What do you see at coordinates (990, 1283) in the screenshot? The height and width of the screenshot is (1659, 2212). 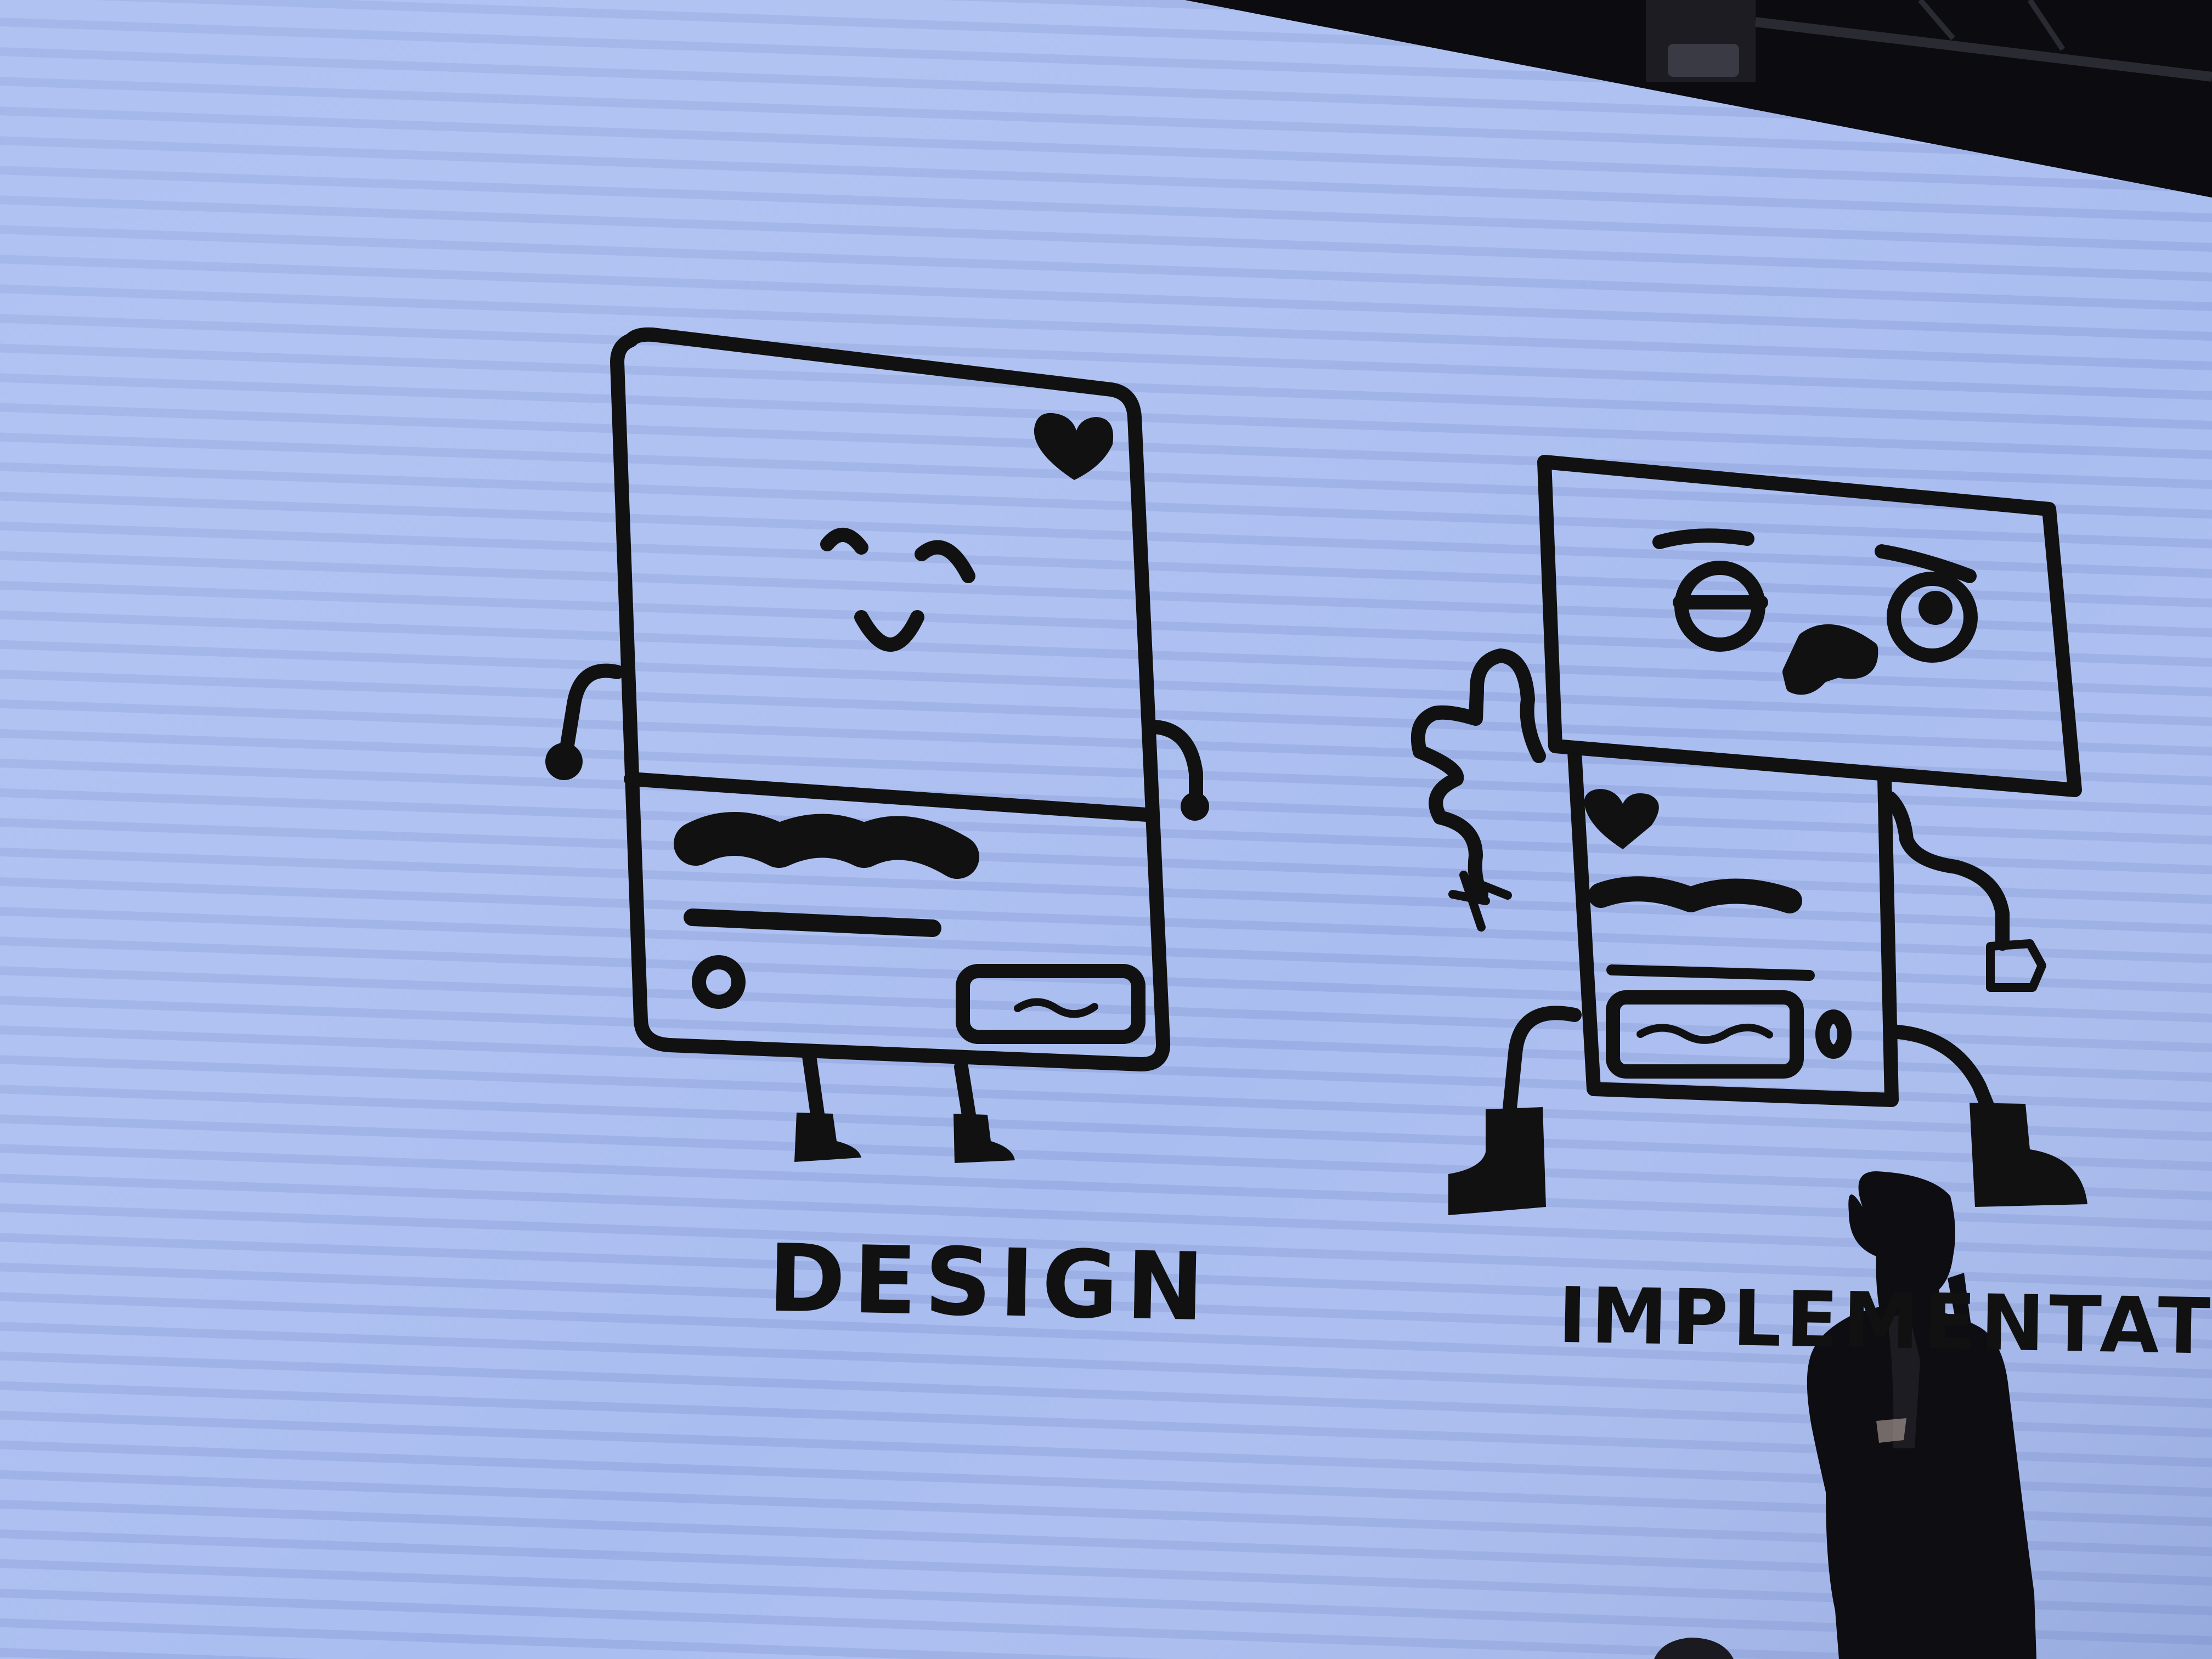 I see `design-caption: DESIGN` at bounding box center [990, 1283].